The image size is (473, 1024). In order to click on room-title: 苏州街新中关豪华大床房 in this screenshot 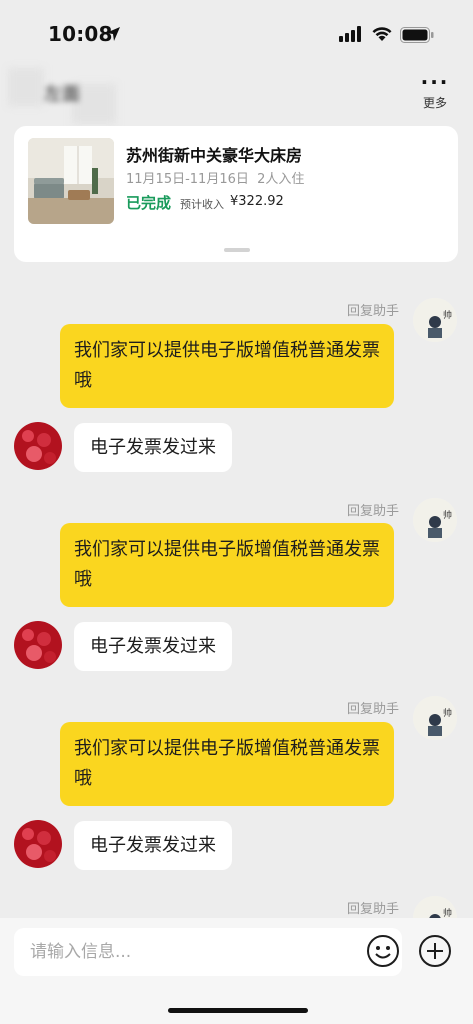, I will do `click(214, 155)`.